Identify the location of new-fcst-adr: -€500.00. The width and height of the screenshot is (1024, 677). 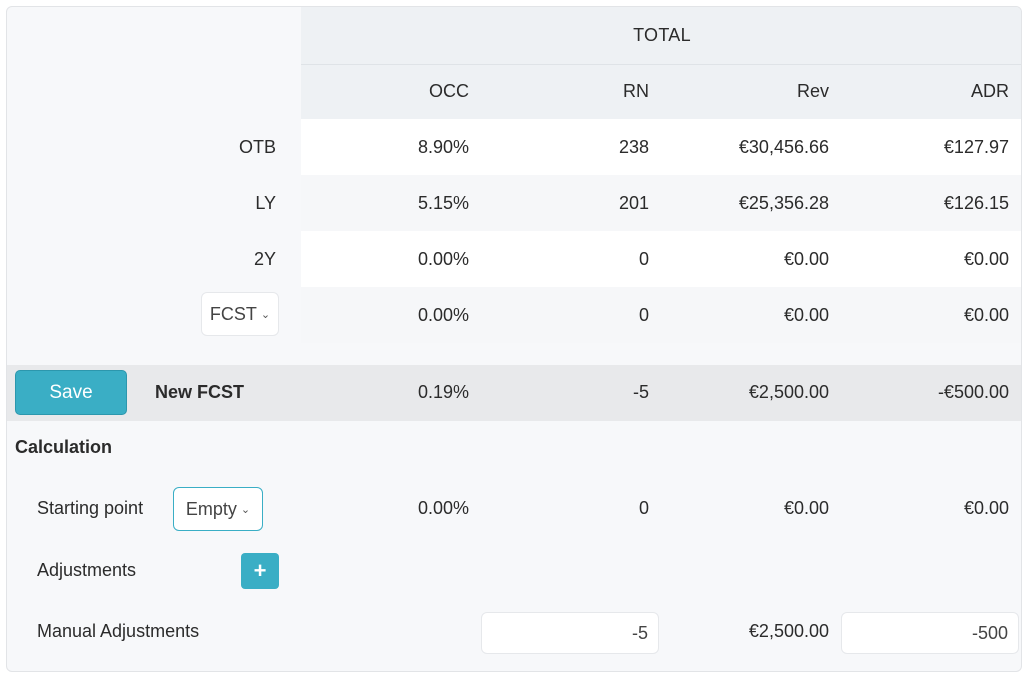
(973, 392).